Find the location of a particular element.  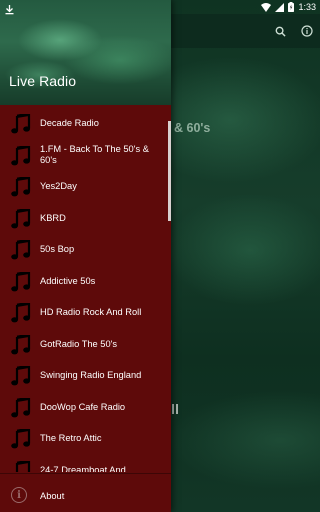

search-button is located at coordinates (280, 31).